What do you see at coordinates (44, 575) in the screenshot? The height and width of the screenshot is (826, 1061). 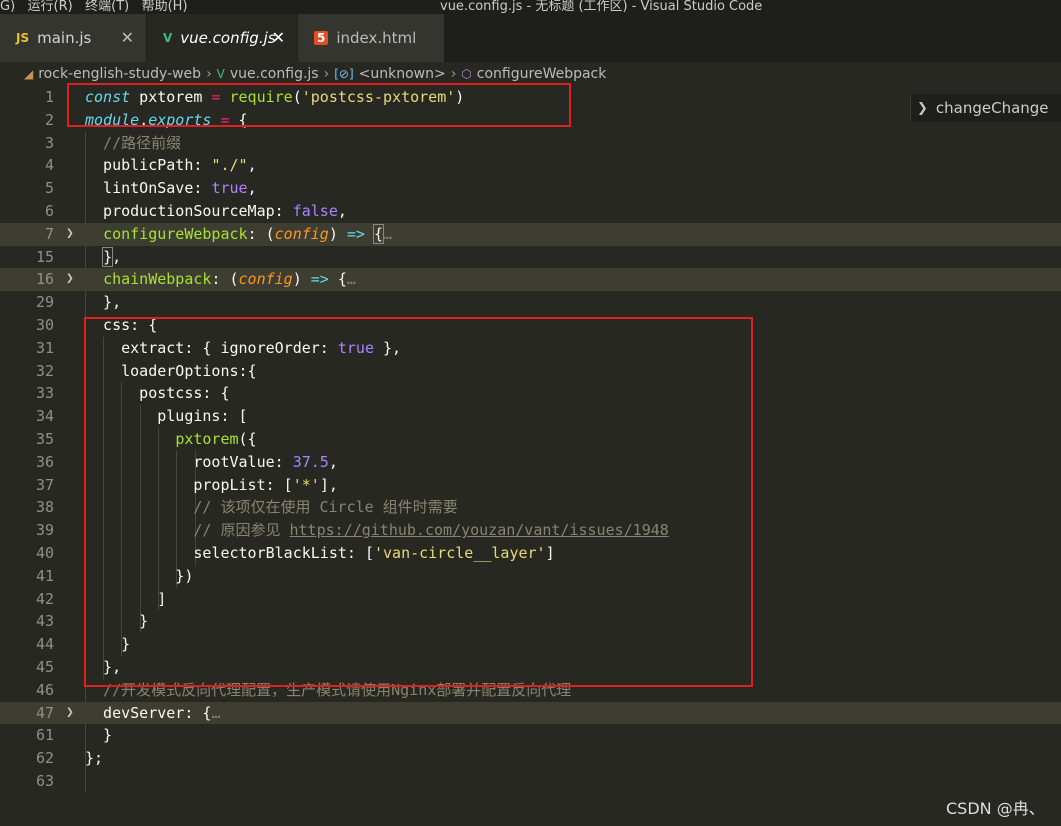 I see `line-number: 41` at bounding box center [44, 575].